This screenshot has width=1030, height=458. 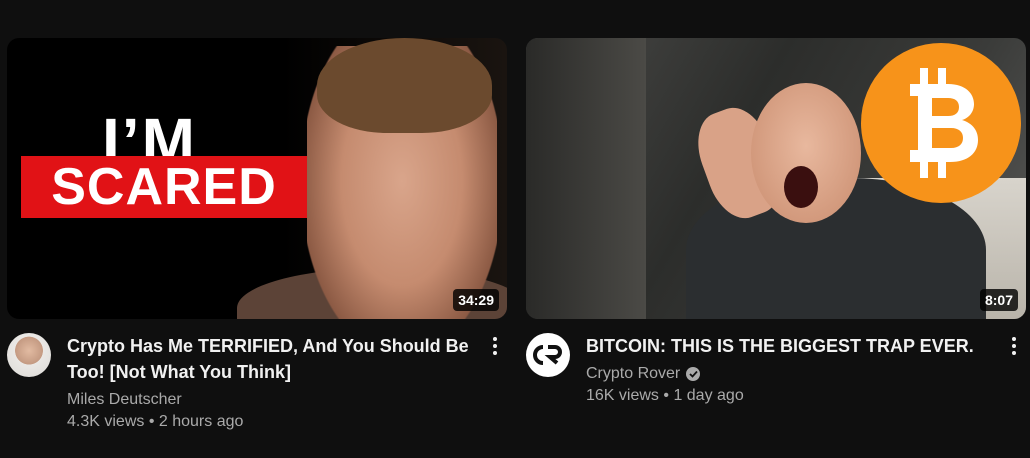 I want to click on bitcoin-logo-icon, so click(x=941, y=123).